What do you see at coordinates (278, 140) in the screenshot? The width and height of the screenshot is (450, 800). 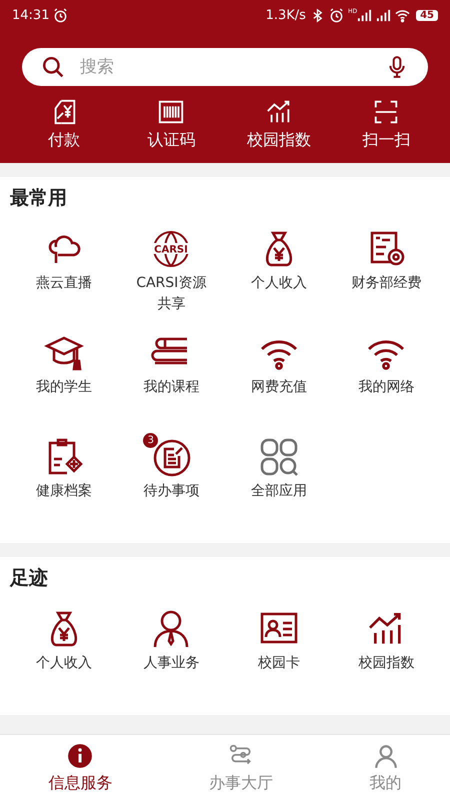 I see `quick-action: 校园指数` at bounding box center [278, 140].